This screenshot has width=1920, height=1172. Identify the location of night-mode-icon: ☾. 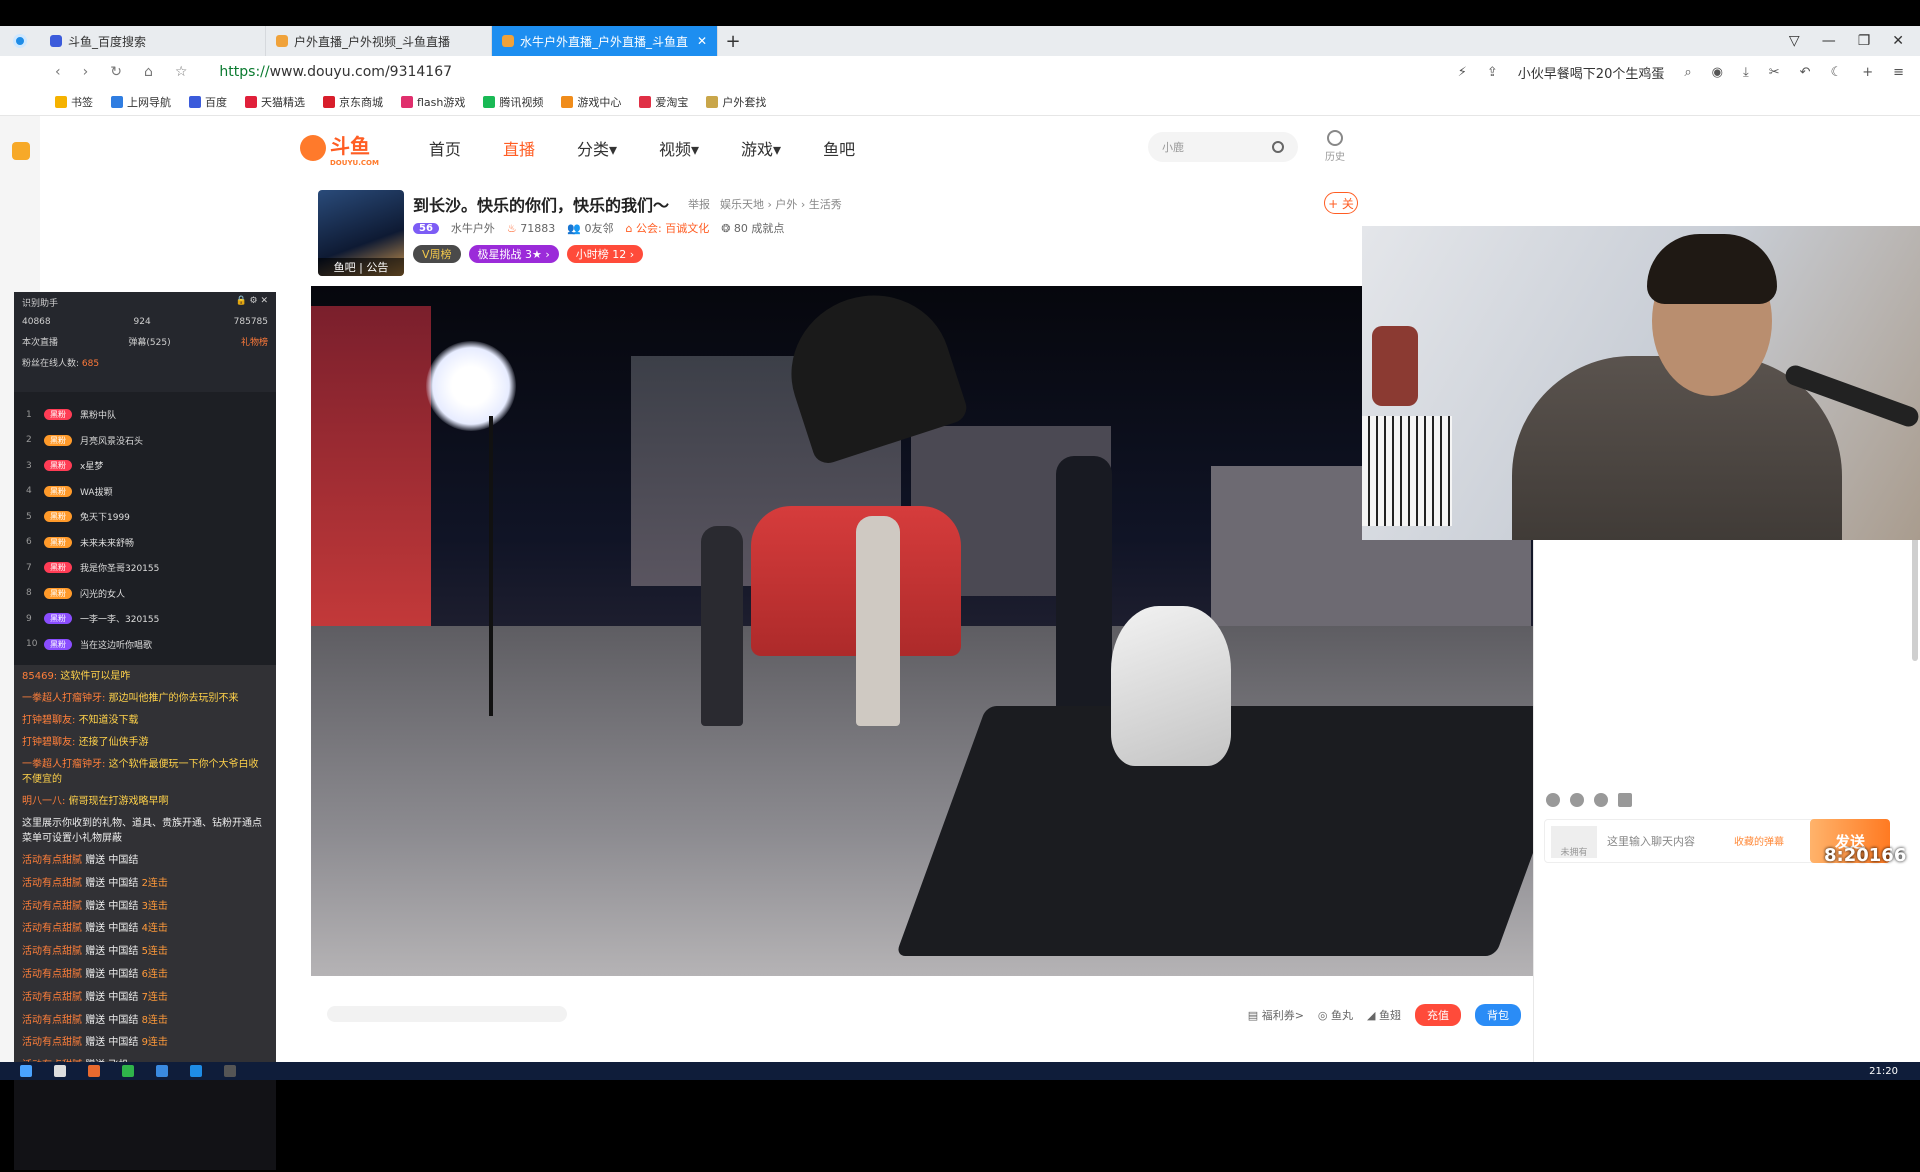
(1837, 72).